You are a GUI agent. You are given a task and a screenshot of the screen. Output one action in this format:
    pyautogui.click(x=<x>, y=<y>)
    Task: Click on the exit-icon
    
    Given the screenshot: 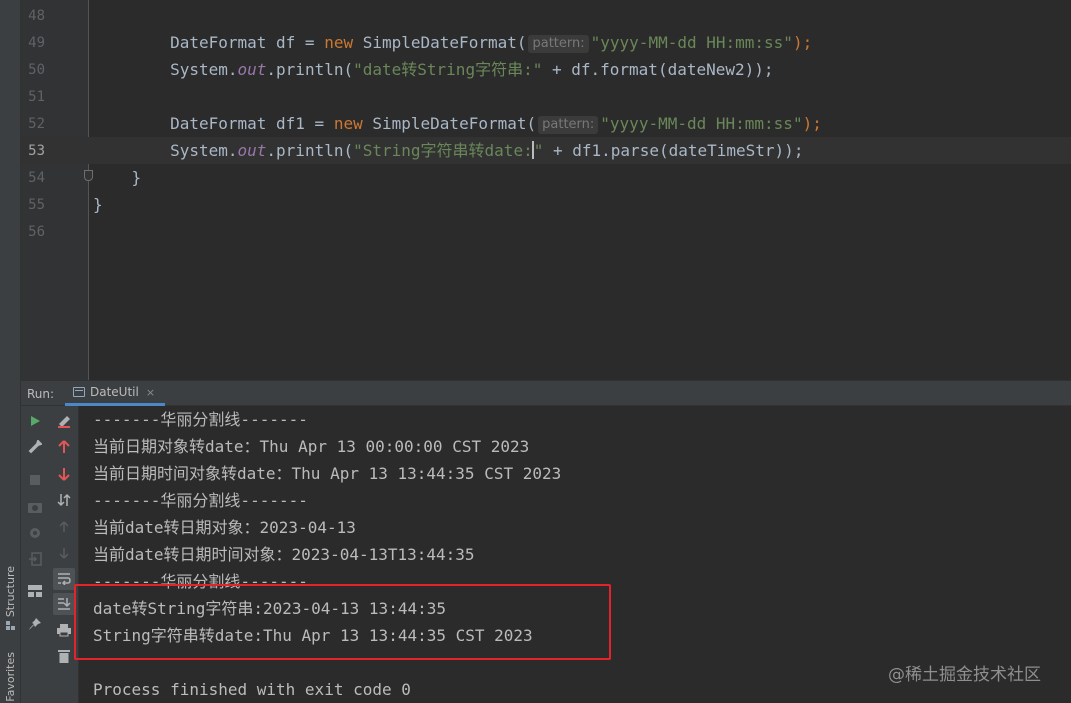 What is the action you would take?
    pyautogui.click(x=35, y=559)
    